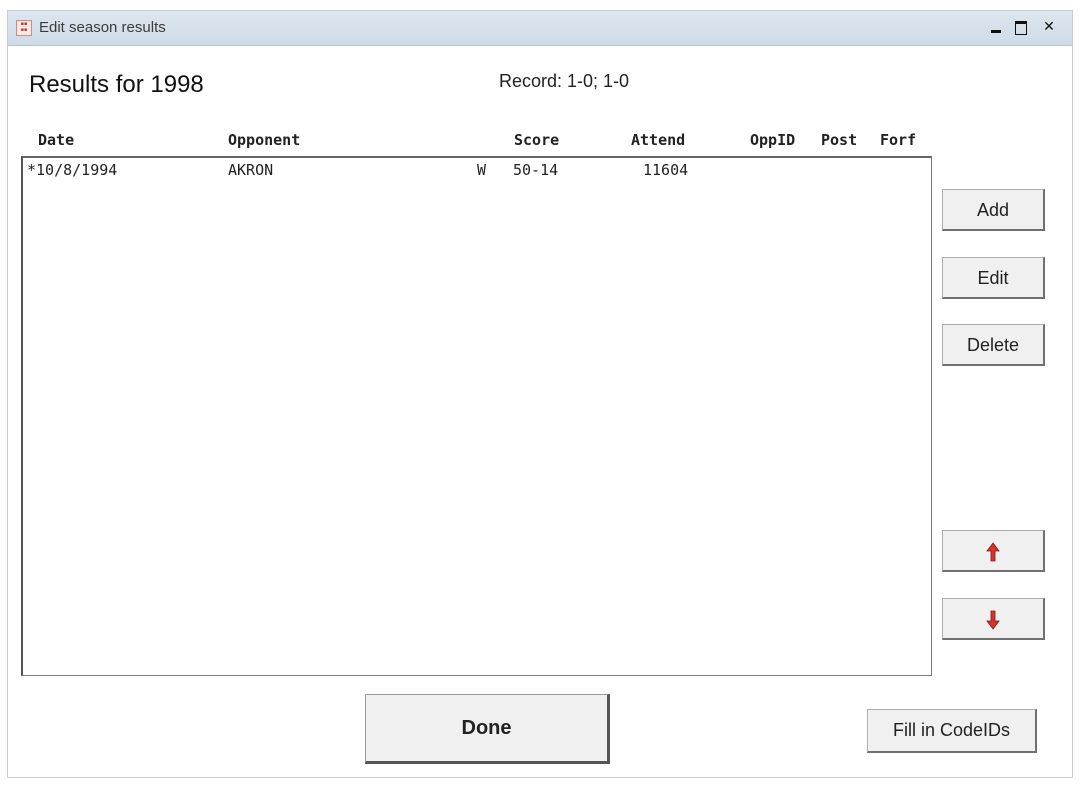 This screenshot has height=785, width=1083. What do you see at coordinates (658, 140) in the screenshot?
I see `column-header-attend: Attend` at bounding box center [658, 140].